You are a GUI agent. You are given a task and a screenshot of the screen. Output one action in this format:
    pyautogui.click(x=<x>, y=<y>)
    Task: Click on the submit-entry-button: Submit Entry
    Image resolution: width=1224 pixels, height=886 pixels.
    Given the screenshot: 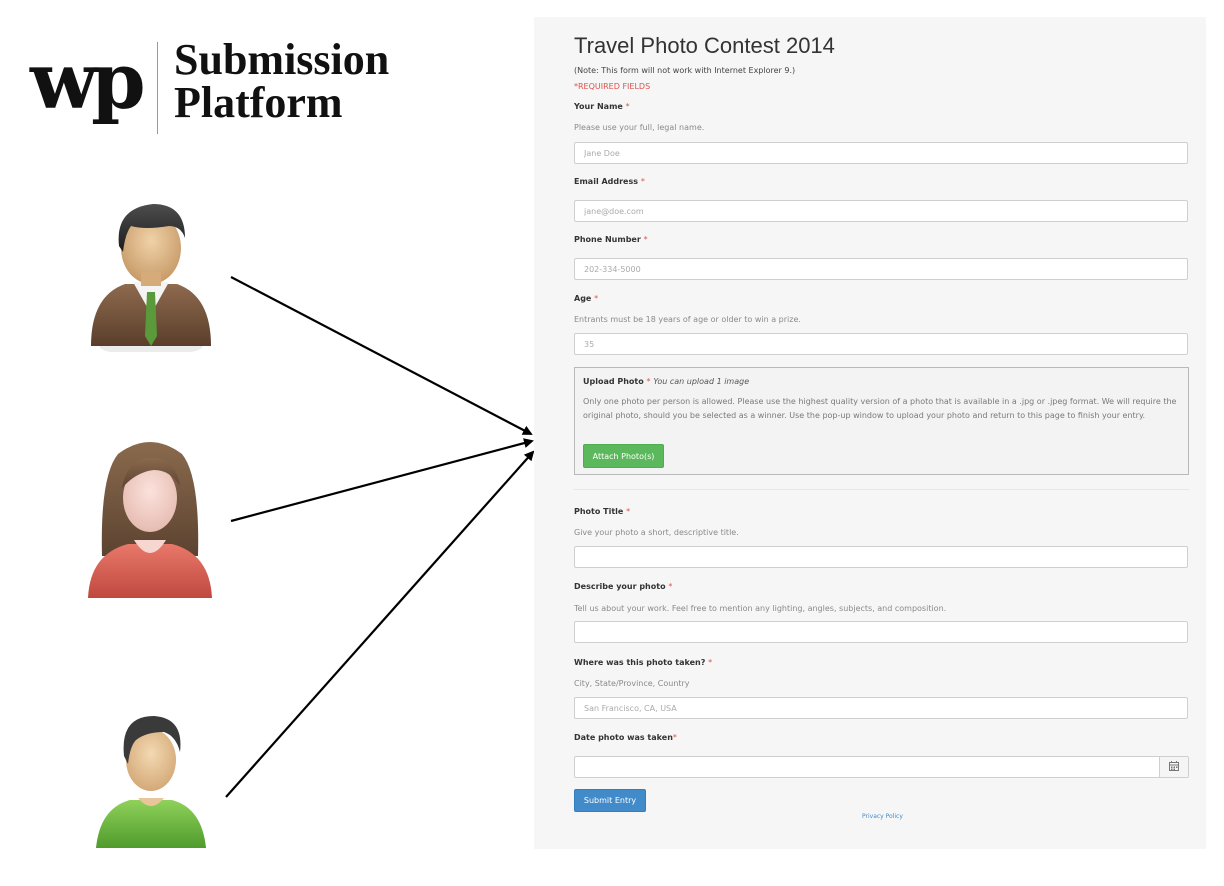 What is the action you would take?
    pyautogui.click(x=610, y=800)
    